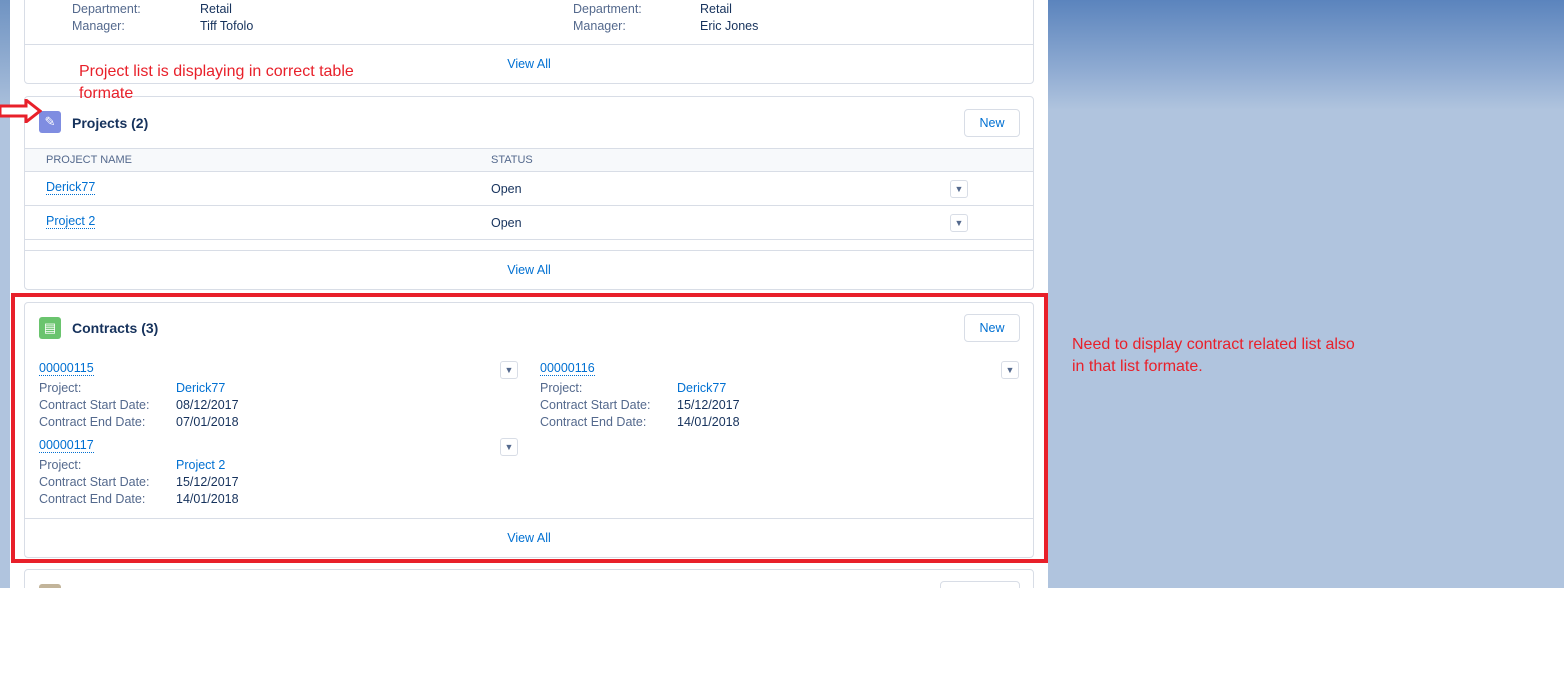 This screenshot has height=681, width=1564. I want to click on manager-value: Tiff Tofolo, so click(227, 26).